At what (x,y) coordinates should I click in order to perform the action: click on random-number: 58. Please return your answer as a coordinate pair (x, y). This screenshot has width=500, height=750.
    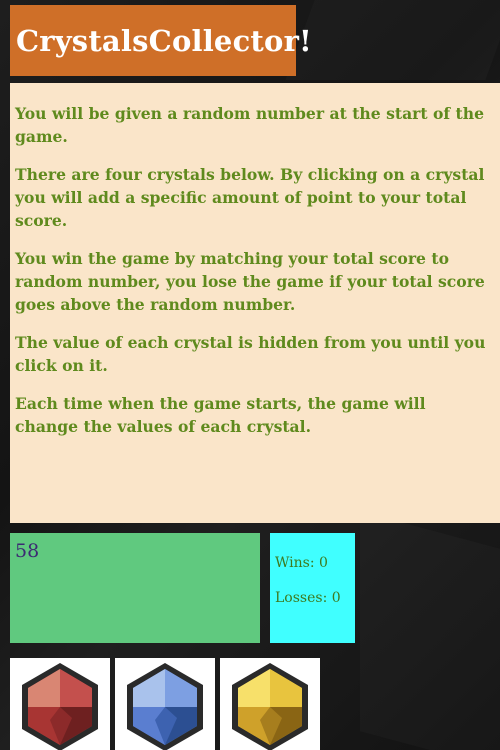
    Looking at the image, I should click on (27, 551).